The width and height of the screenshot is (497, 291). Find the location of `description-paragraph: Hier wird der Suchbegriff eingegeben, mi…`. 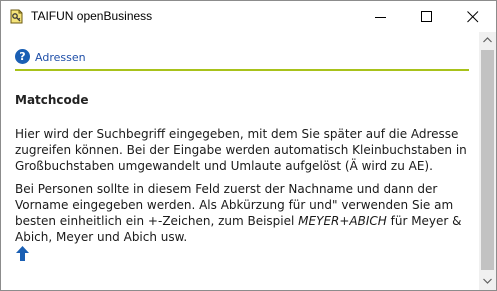

description-paragraph: Hier wird der Suchbegriff eingegeben, mi… is located at coordinates (241, 150).